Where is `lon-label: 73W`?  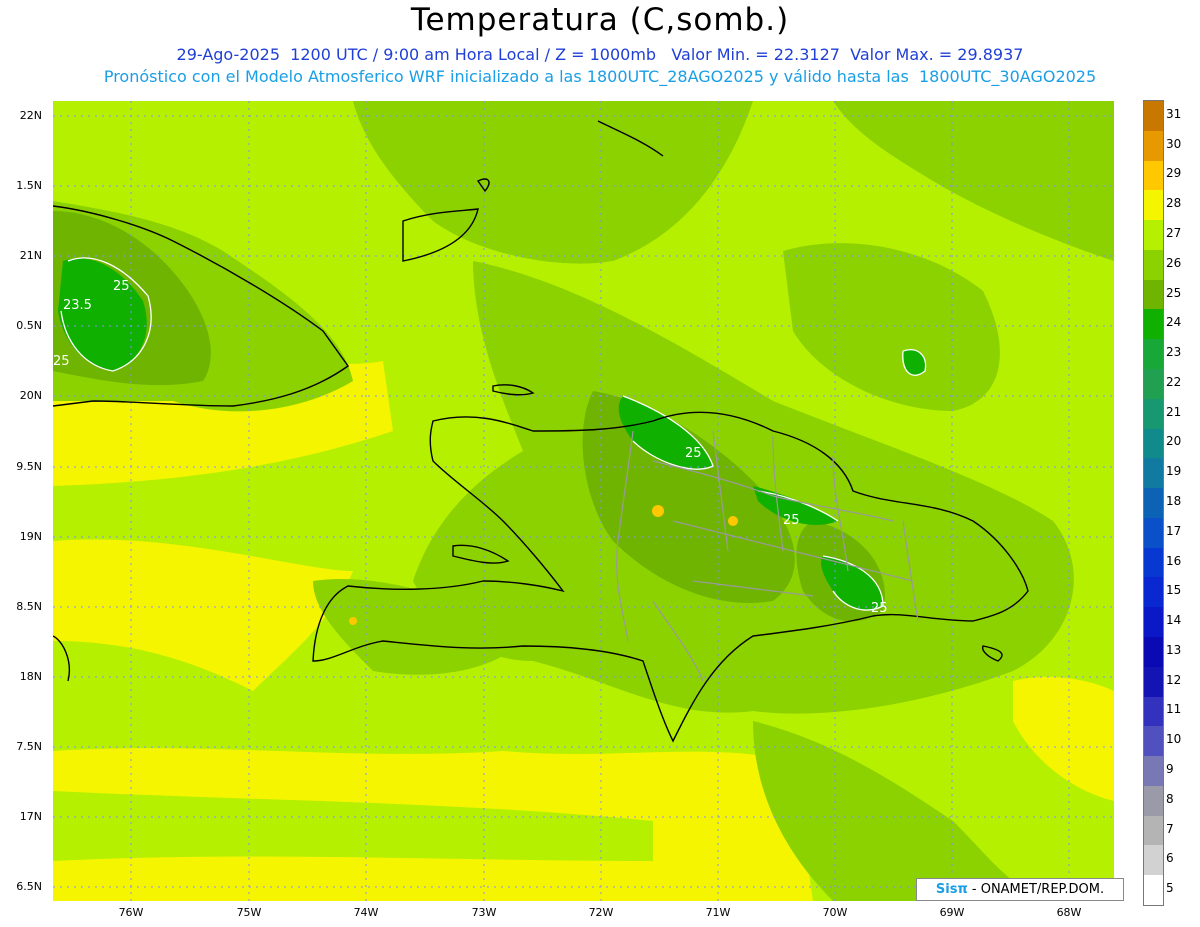
lon-label: 73W is located at coordinates (484, 912).